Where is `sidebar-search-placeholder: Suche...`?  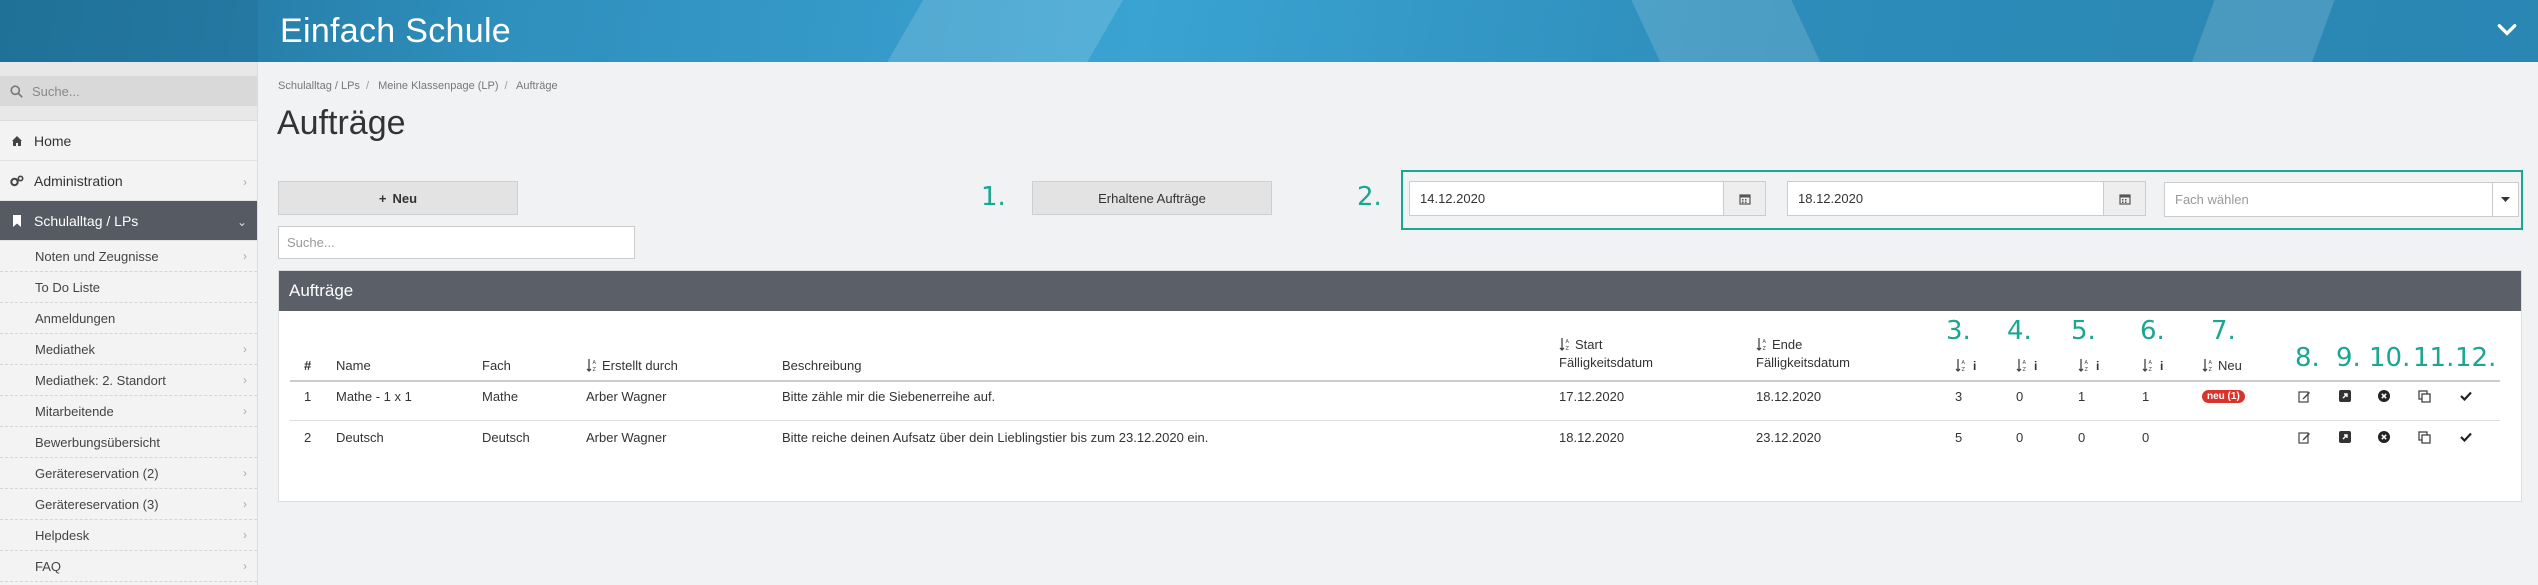
sidebar-search-placeholder: Suche... is located at coordinates (56, 91).